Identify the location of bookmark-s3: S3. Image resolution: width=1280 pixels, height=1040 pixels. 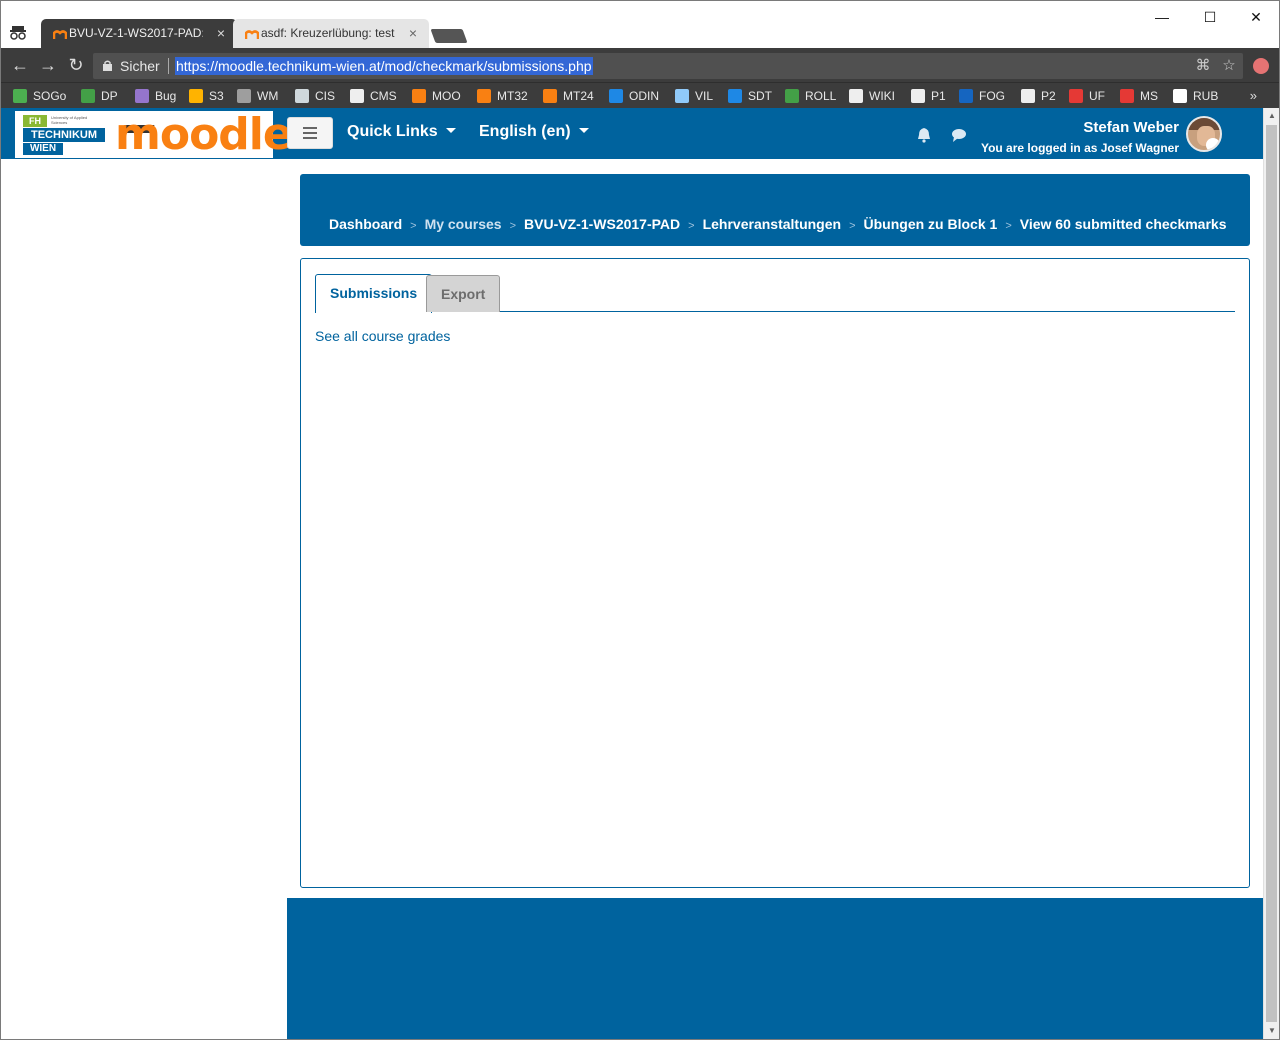
(206, 96).